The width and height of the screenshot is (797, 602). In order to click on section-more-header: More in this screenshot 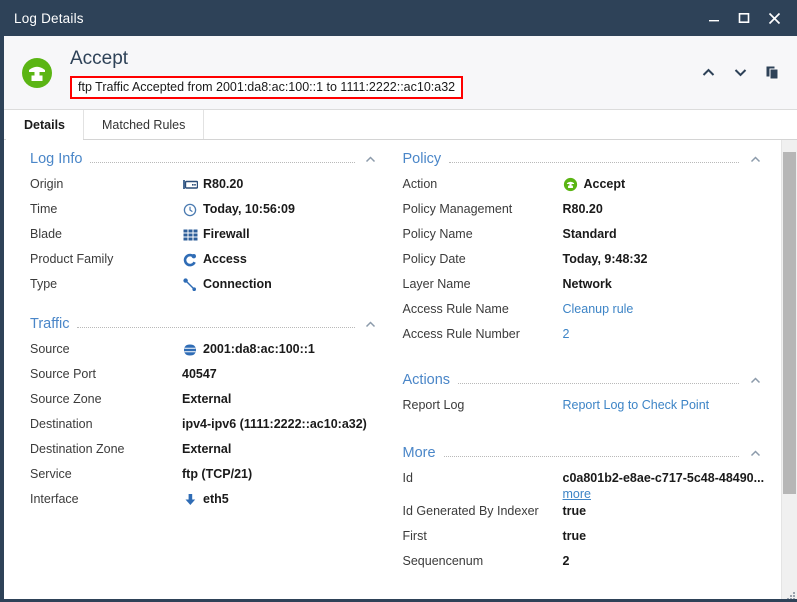, I will do `click(583, 453)`.